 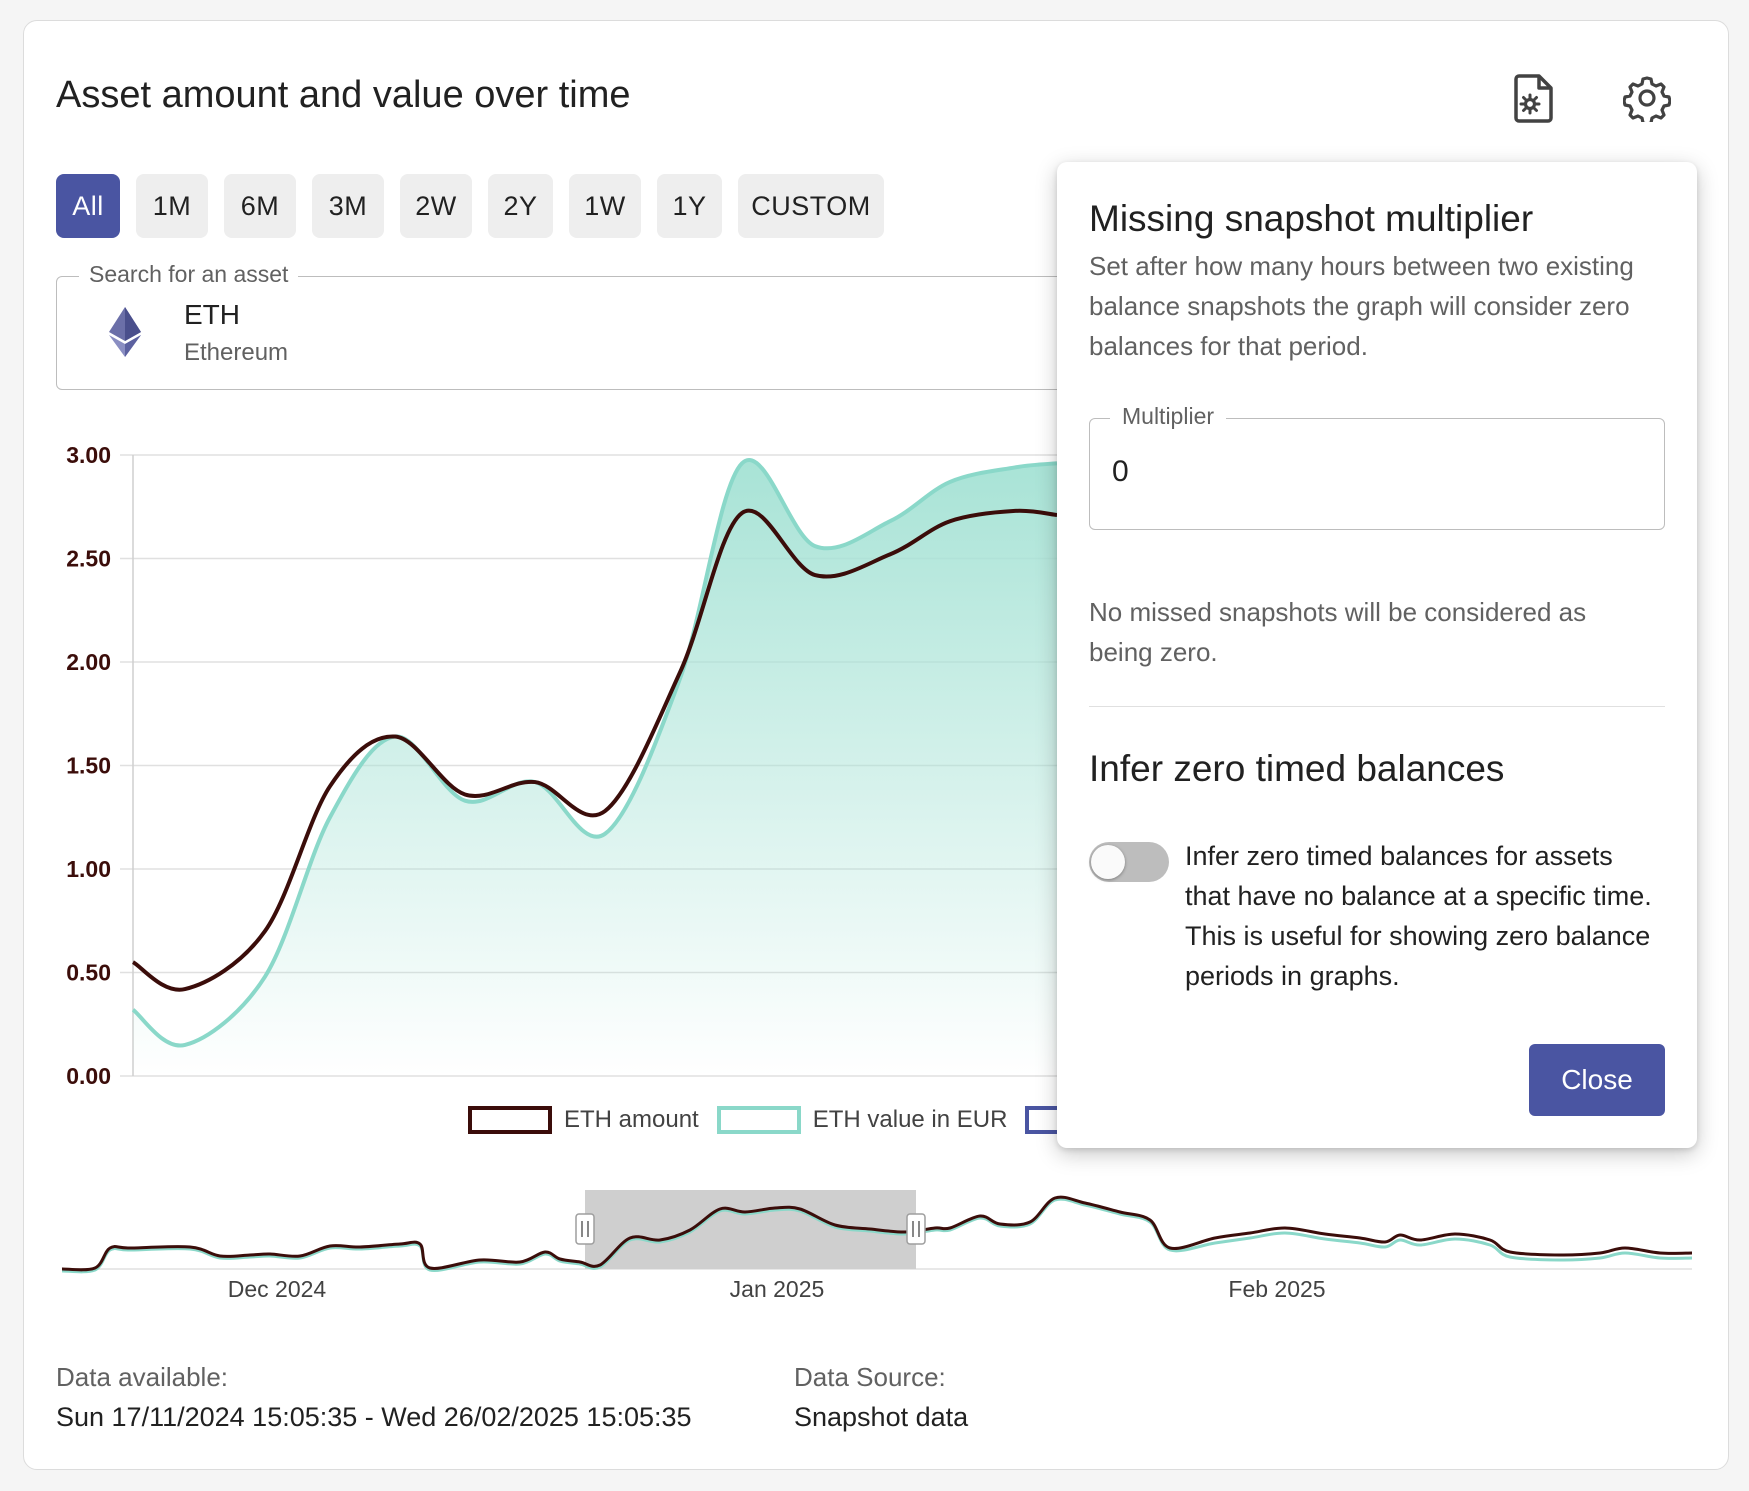 What do you see at coordinates (1108, 862) in the screenshot?
I see `toggle-knob` at bounding box center [1108, 862].